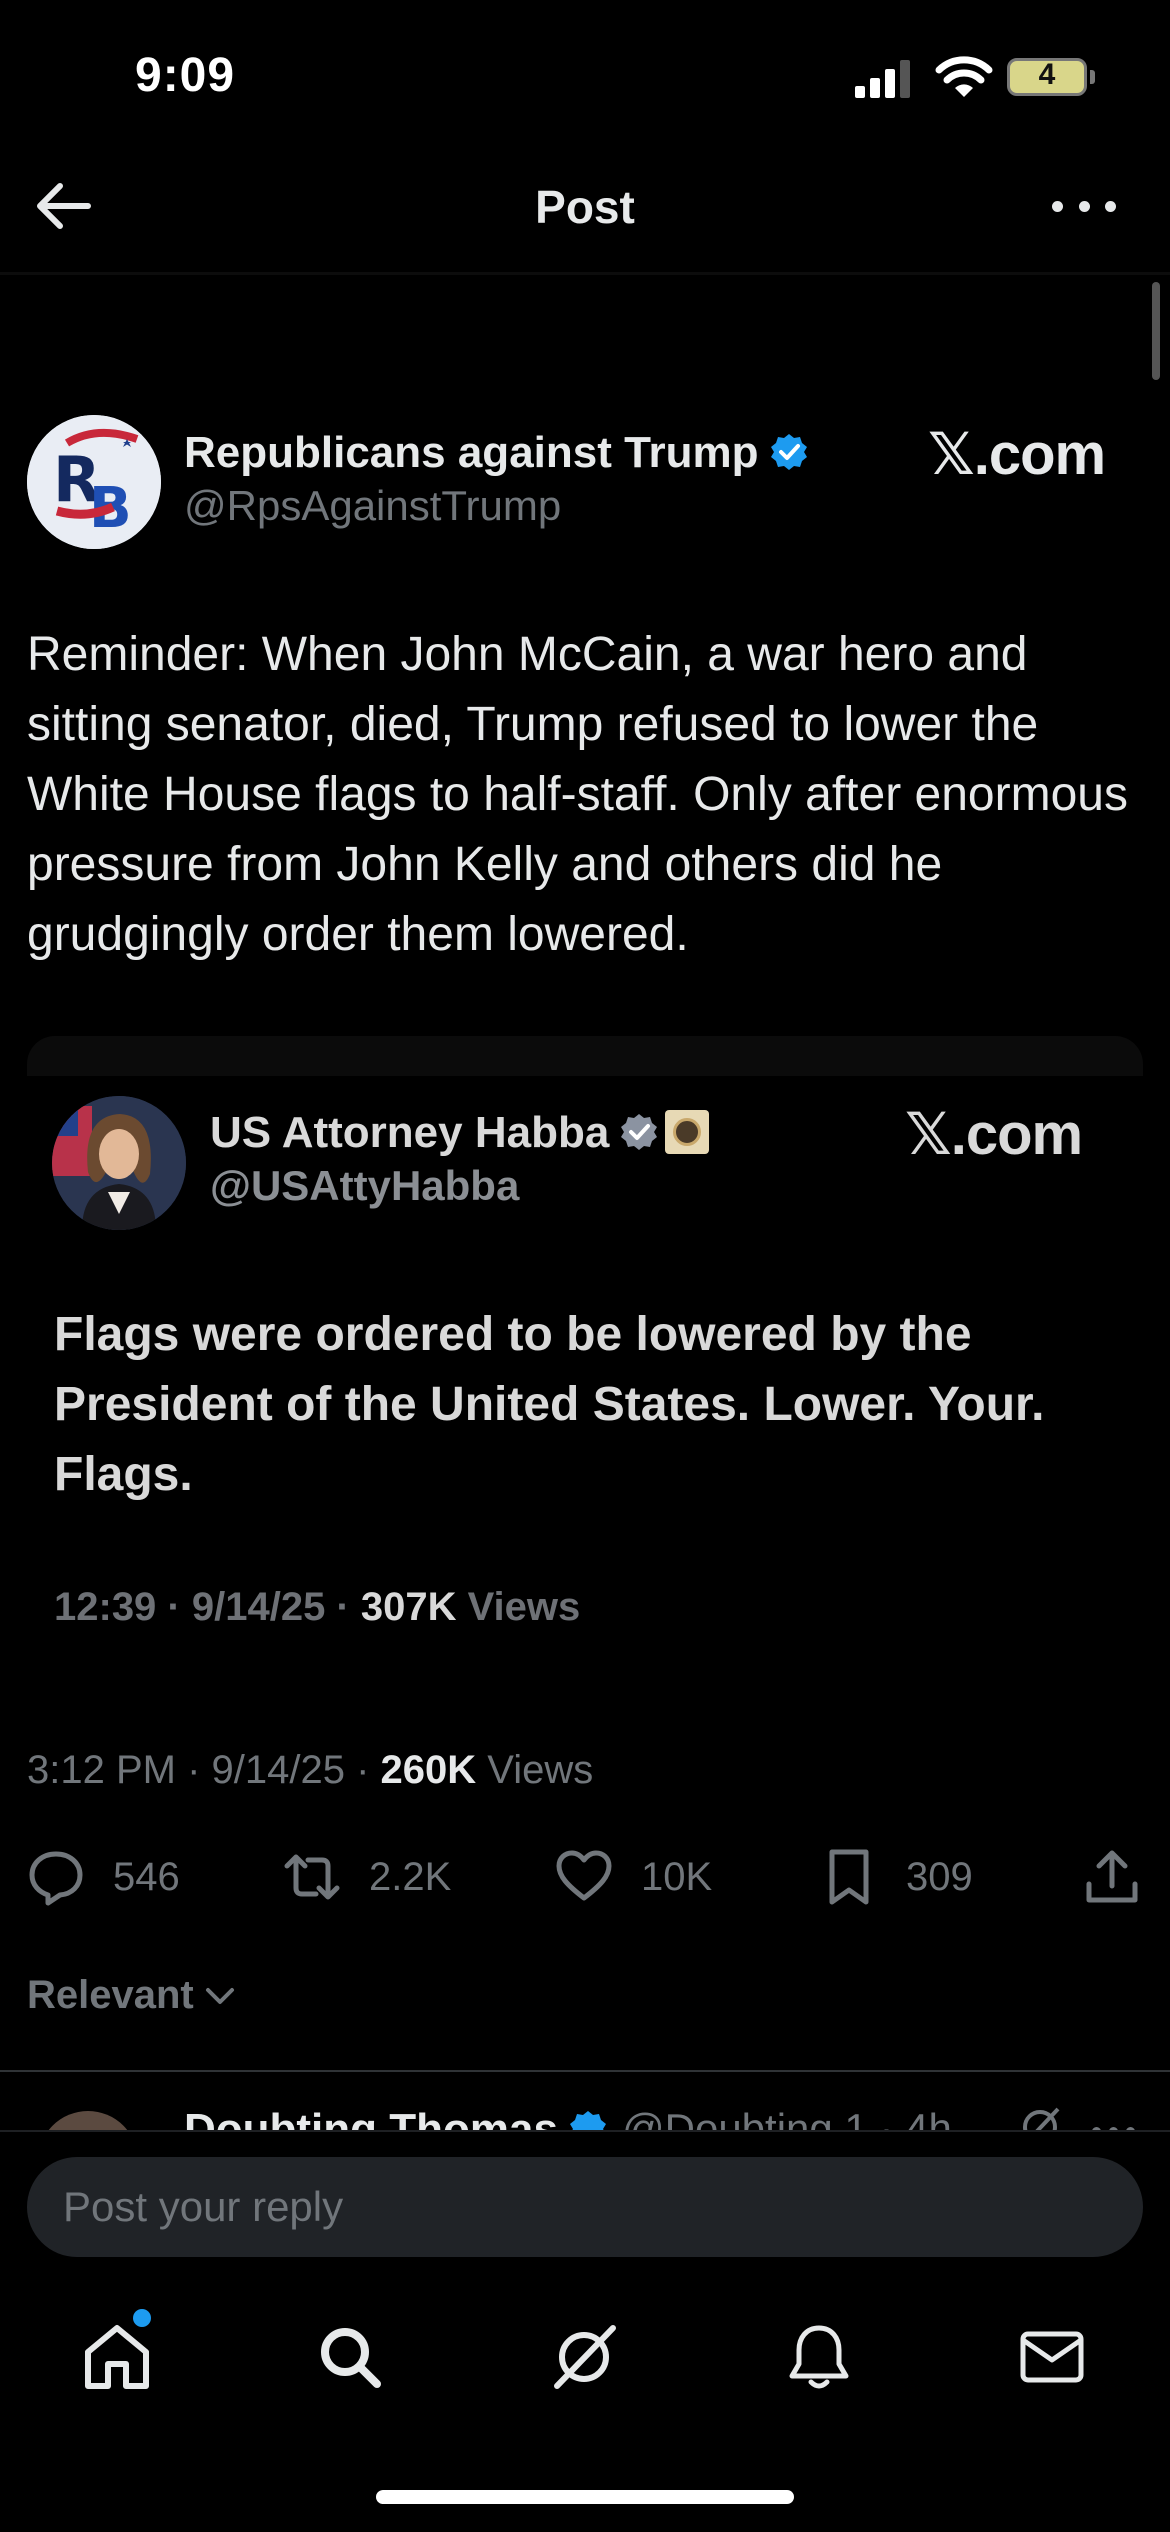  Describe the element at coordinates (633, 1877) in the screenshot. I see `like-button: 10K` at that location.